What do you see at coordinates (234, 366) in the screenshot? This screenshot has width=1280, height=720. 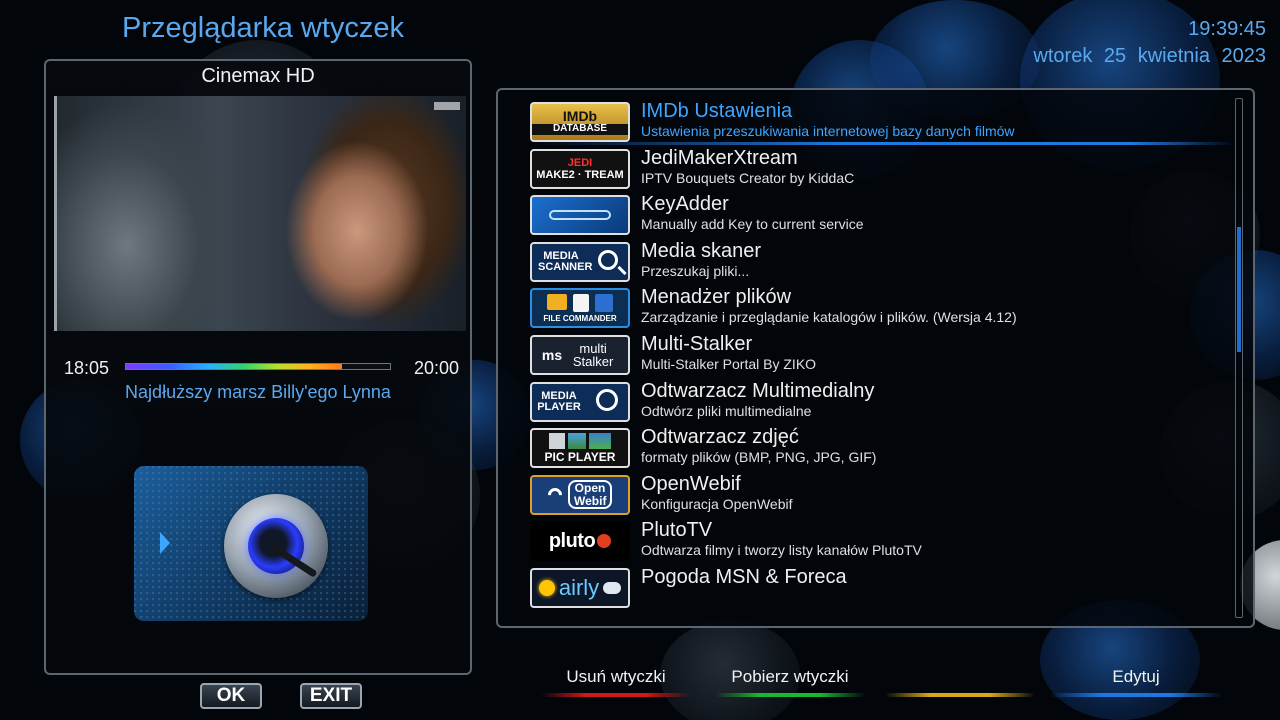 I see `progress-fill` at bounding box center [234, 366].